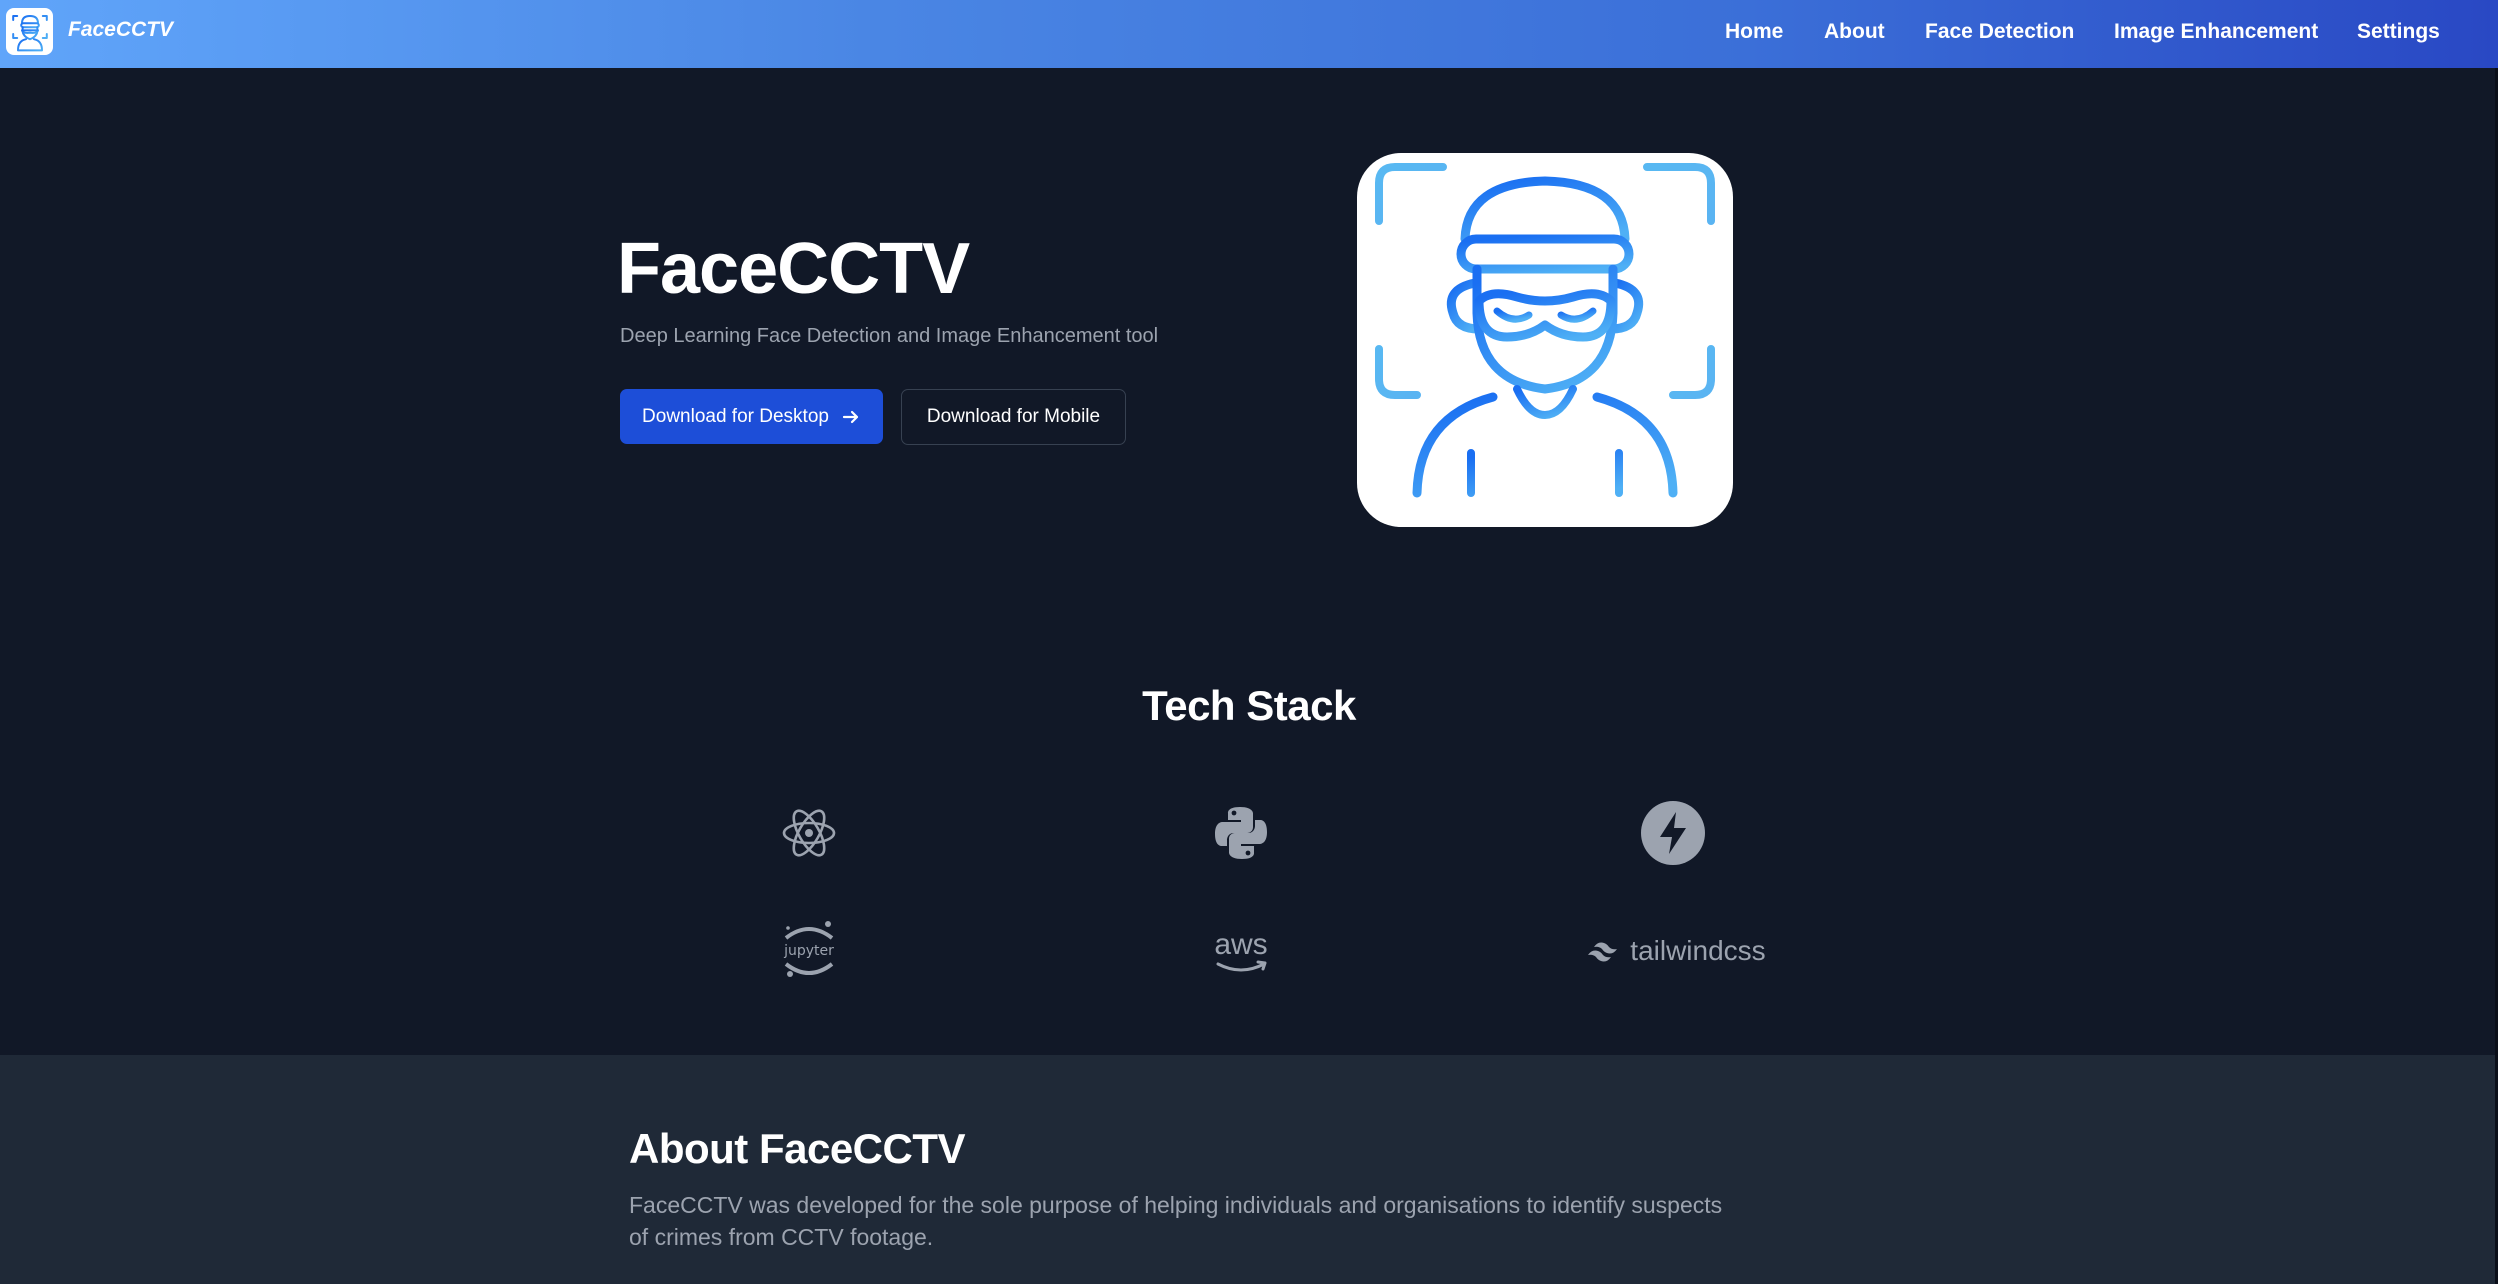 This screenshot has width=2498, height=1284. I want to click on nav-home: Home, so click(1754, 32).